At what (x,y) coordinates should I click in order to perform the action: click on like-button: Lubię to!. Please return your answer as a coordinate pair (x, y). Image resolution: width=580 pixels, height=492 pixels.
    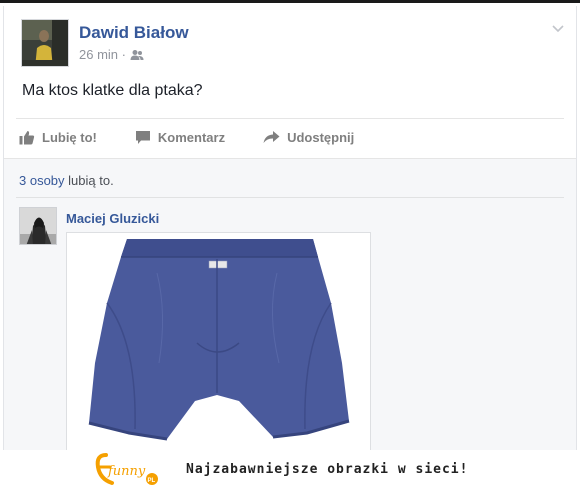
    Looking at the image, I should click on (58, 137).